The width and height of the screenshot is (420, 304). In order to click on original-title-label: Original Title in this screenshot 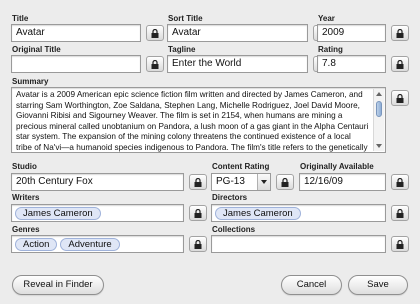, I will do `click(36, 49)`.